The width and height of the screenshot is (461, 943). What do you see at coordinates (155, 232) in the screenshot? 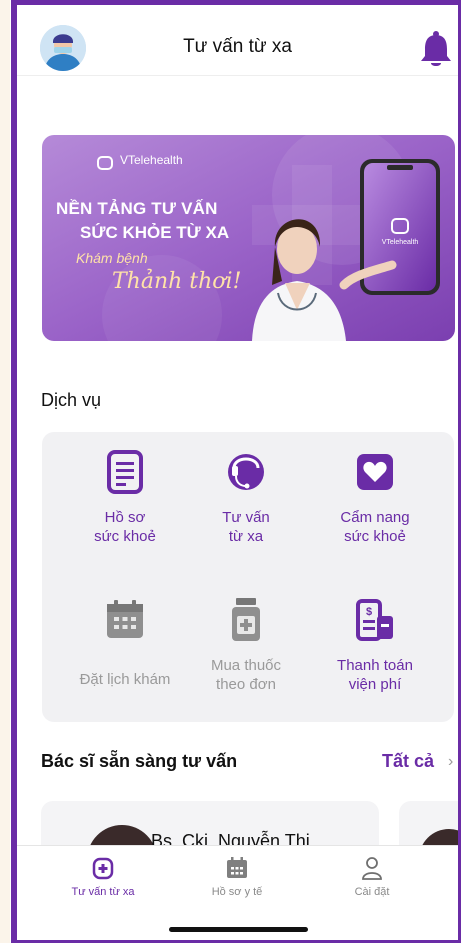
I see `banner-headline-2: SỨC KHỎE TỪ XA` at bounding box center [155, 232].